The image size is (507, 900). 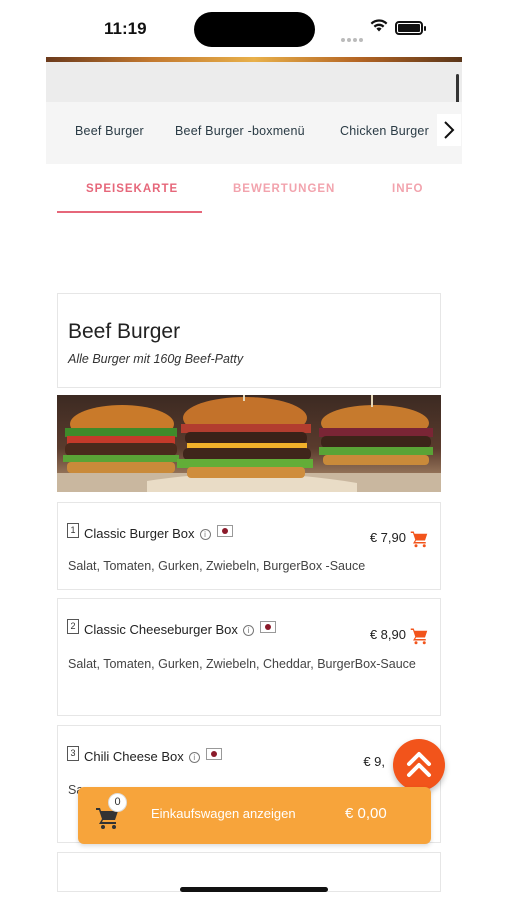 I want to click on product-price: € 9,, so click(x=374, y=761).